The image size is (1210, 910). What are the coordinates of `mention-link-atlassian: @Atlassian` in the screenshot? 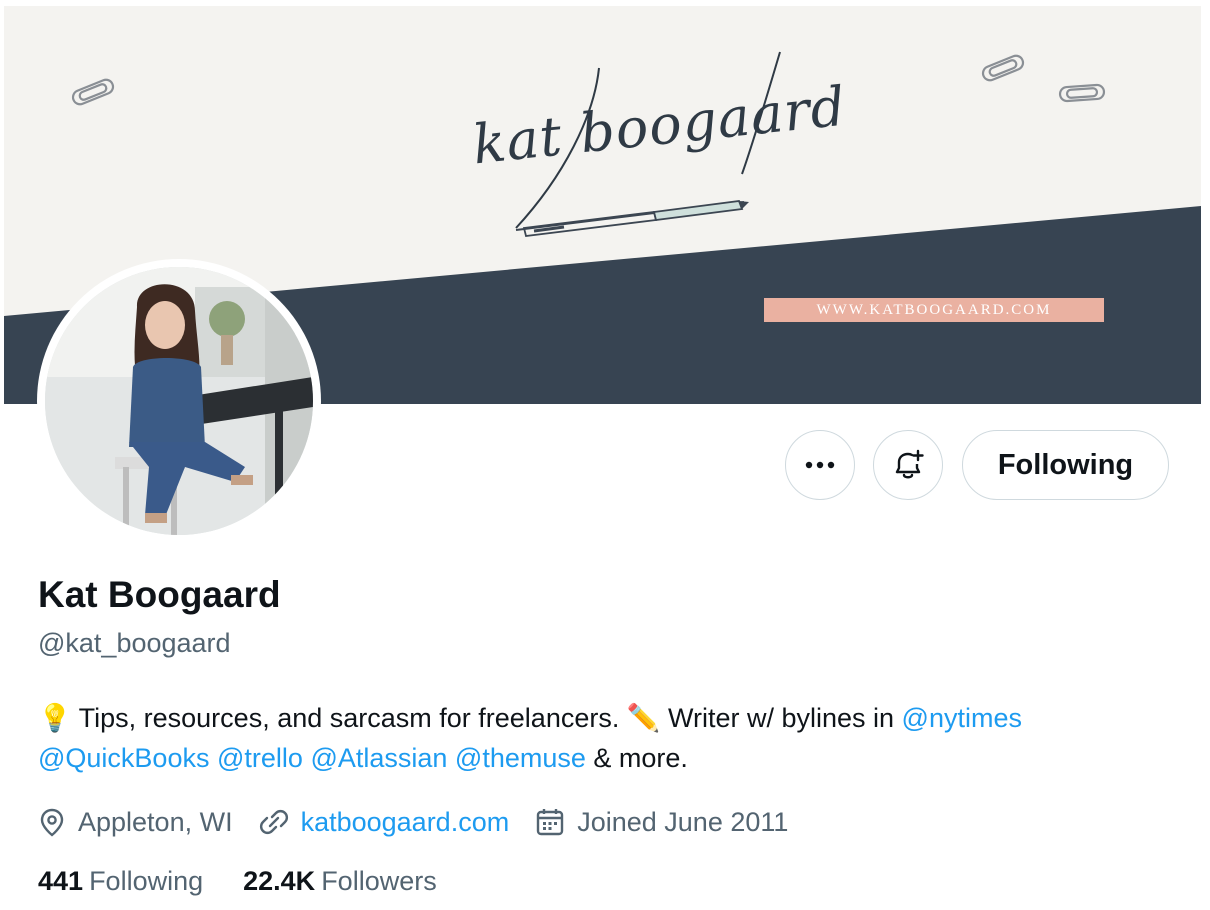 It's located at (378, 758).